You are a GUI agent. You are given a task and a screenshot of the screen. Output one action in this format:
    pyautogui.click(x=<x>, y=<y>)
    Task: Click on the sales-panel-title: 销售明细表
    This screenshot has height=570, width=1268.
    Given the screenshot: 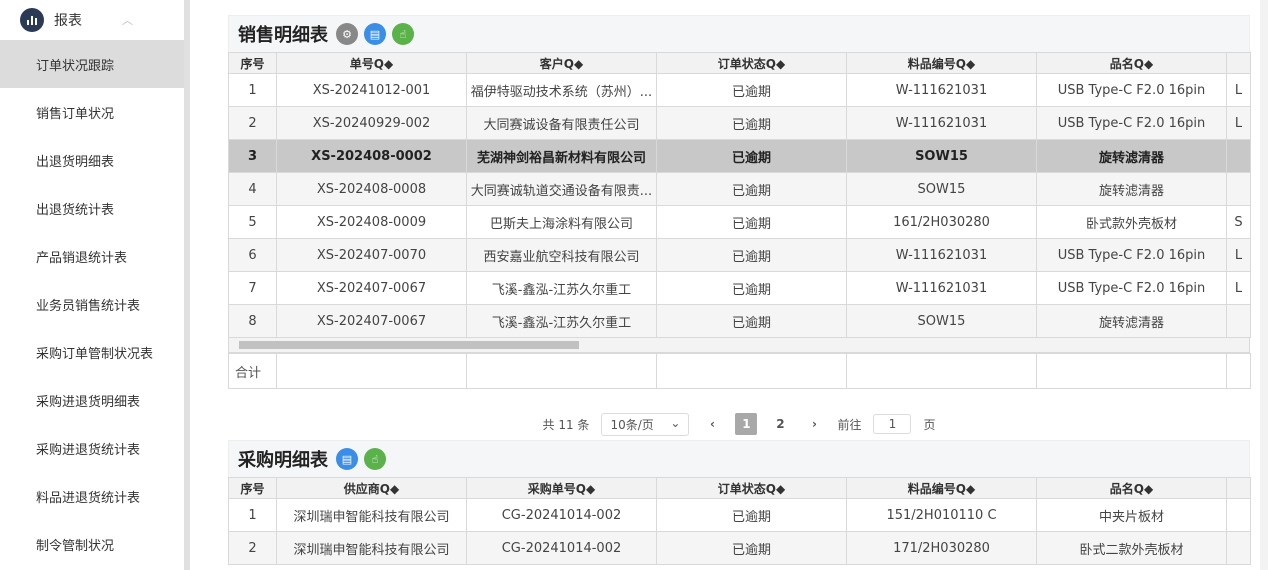 What is the action you would take?
    pyautogui.click(x=283, y=35)
    